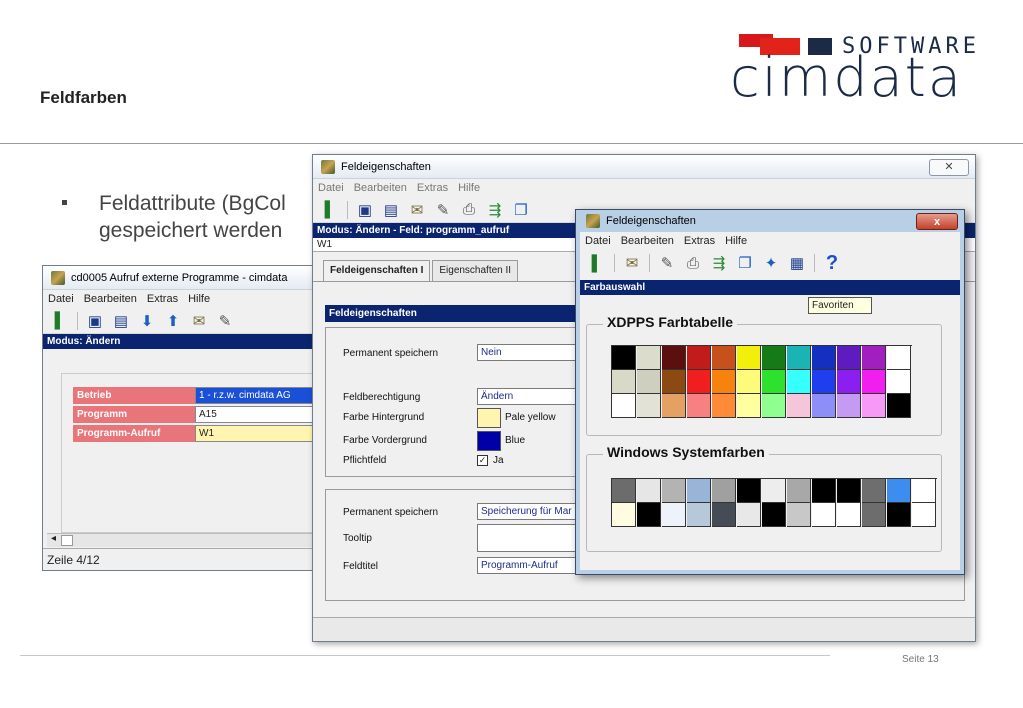  Describe the element at coordinates (53, 538) in the screenshot. I see `scroll-left-arrow-icon: ◂` at that location.